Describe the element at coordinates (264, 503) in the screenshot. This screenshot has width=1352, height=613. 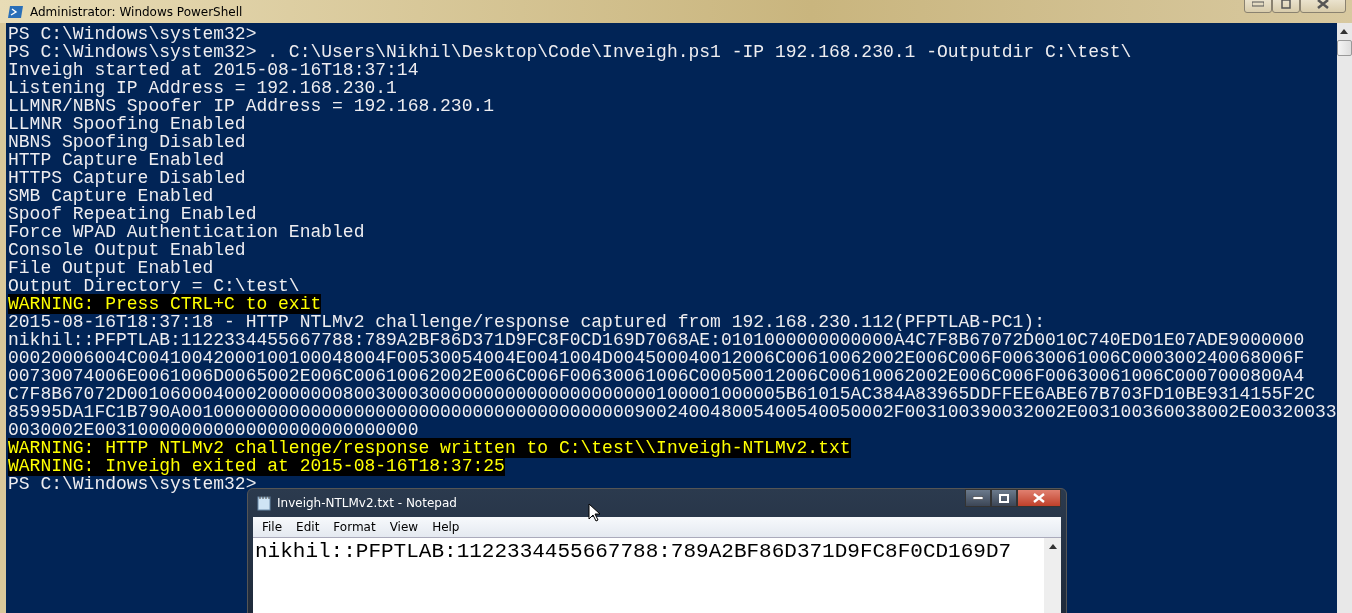
I see `notepad-icon` at that location.